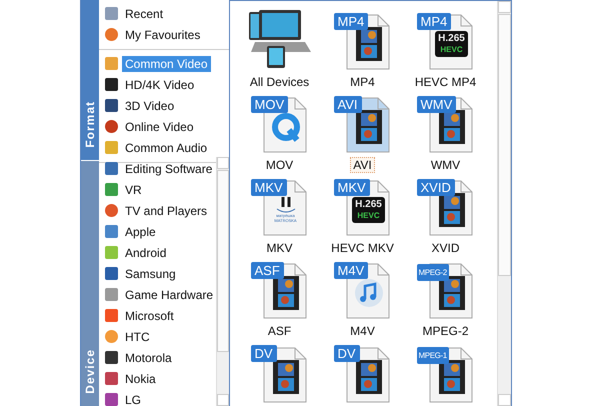 This screenshot has height=406, width=600. Describe the element at coordinates (144, 14) in the screenshot. I see `list-item: Recent` at that location.